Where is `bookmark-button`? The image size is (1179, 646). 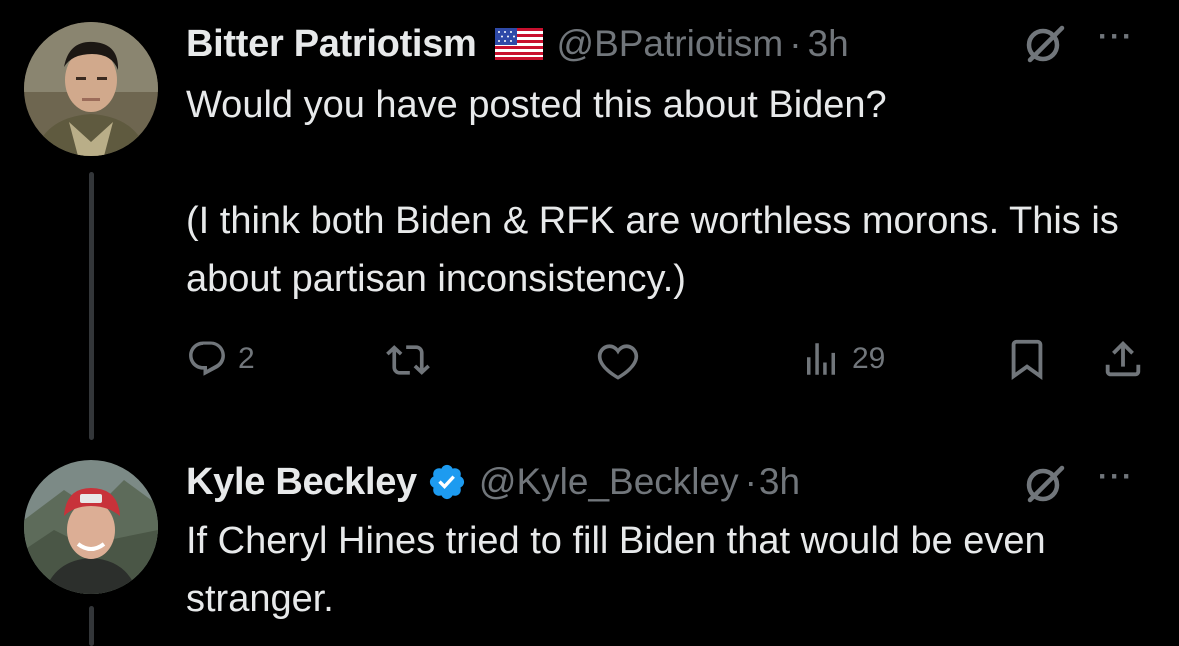 bookmark-button is located at coordinates (1027, 359).